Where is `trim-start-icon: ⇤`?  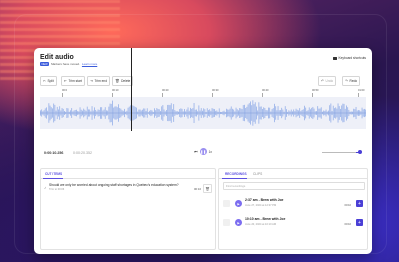 trim-start-icon: ⇤ is located at coordinates (66, 81).